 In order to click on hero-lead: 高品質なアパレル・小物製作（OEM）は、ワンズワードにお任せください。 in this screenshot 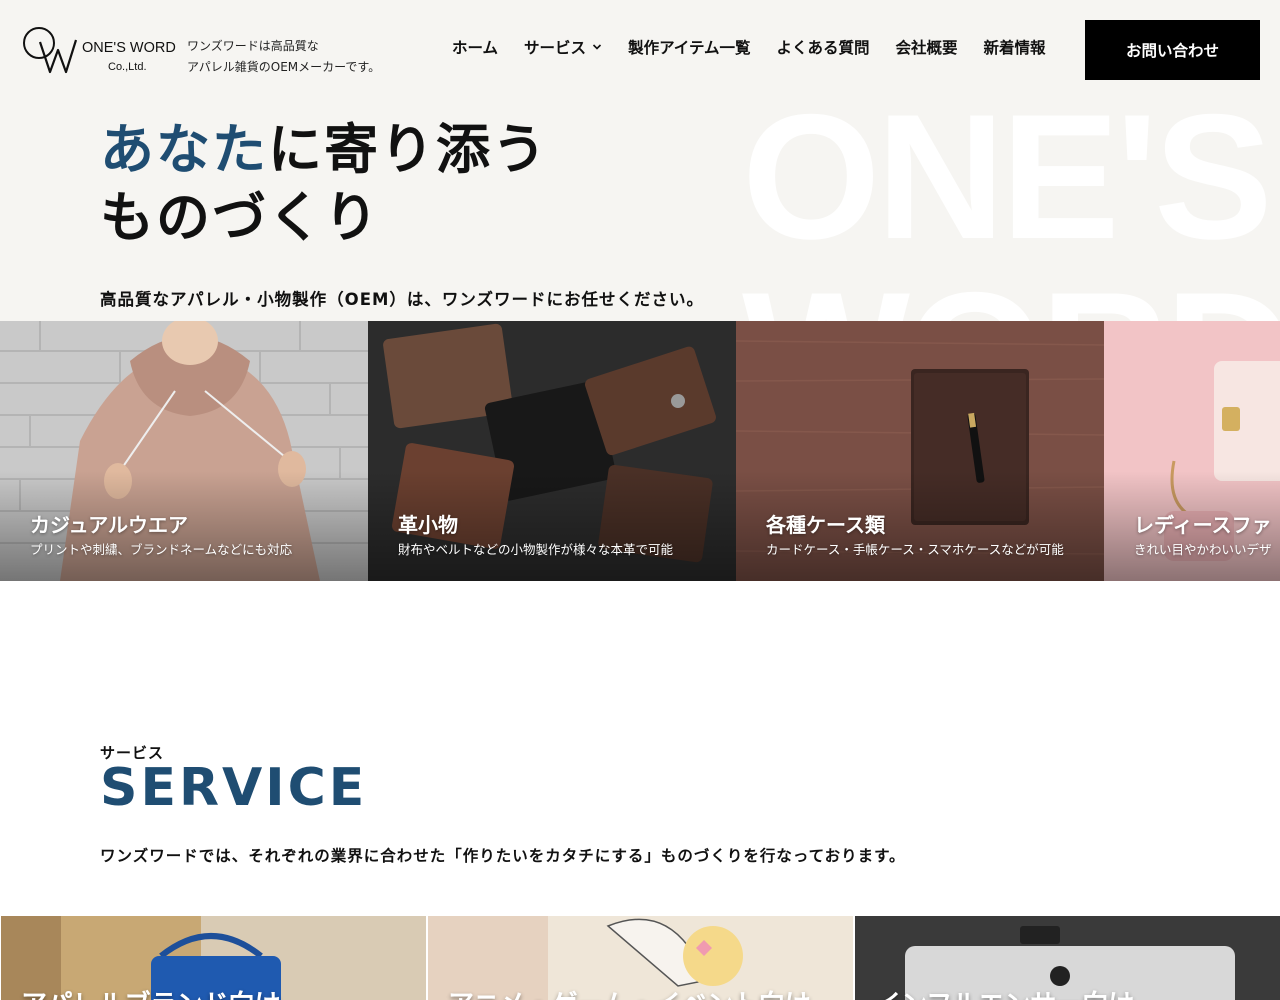, I will do `click(402, 299)`.